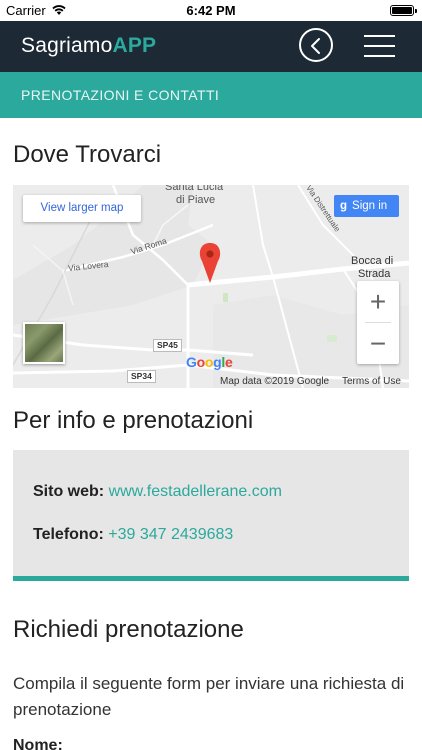 This screenshot has height=750, width=422. Describe the element at coordinates (170, 534) in the screenshot. I see `phone-link: +39 347 2439683` at that location.